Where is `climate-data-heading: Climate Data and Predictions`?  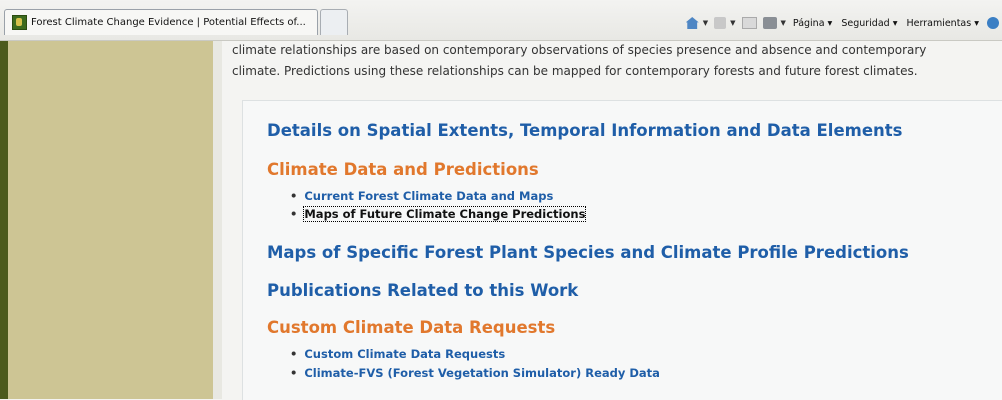 climate-data-heading: Climate Data and Predictions is located at coordinates (403, 169).